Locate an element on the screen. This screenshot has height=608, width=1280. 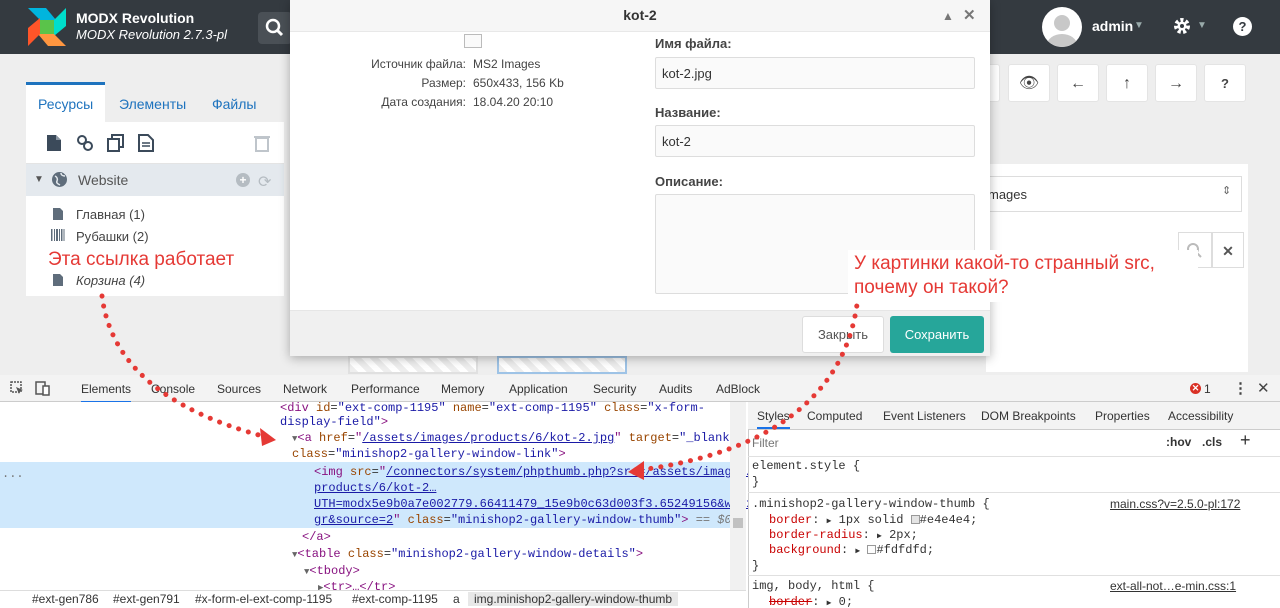
scroll-thumb is located at coordinates (738, 523).